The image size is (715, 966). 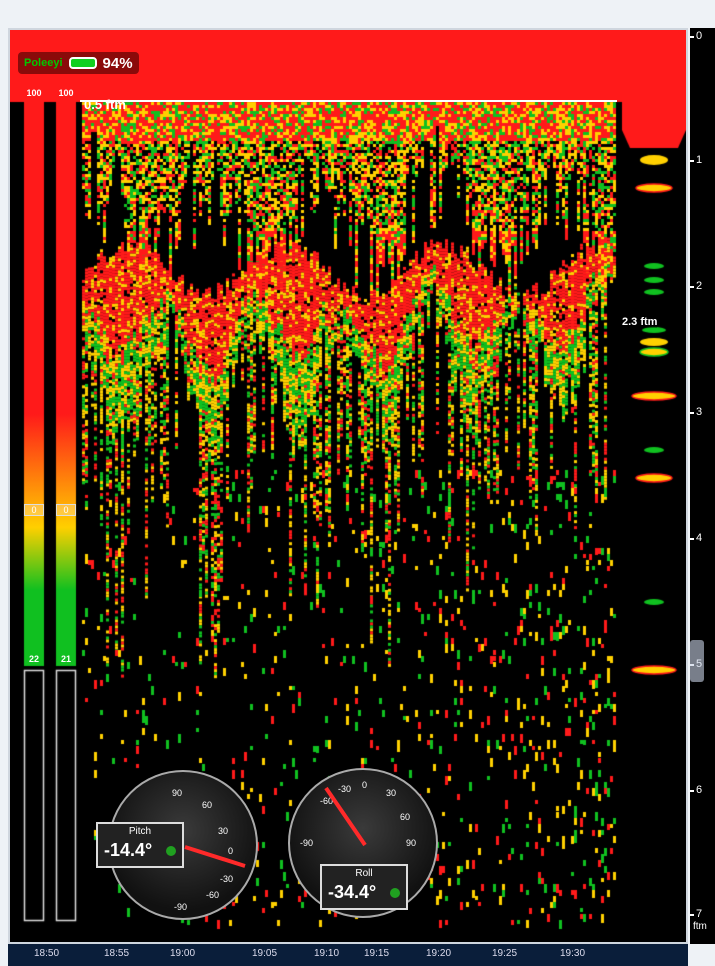 I want to click on roll-readout: Roll -34.4°, so click(x=364, y=887).